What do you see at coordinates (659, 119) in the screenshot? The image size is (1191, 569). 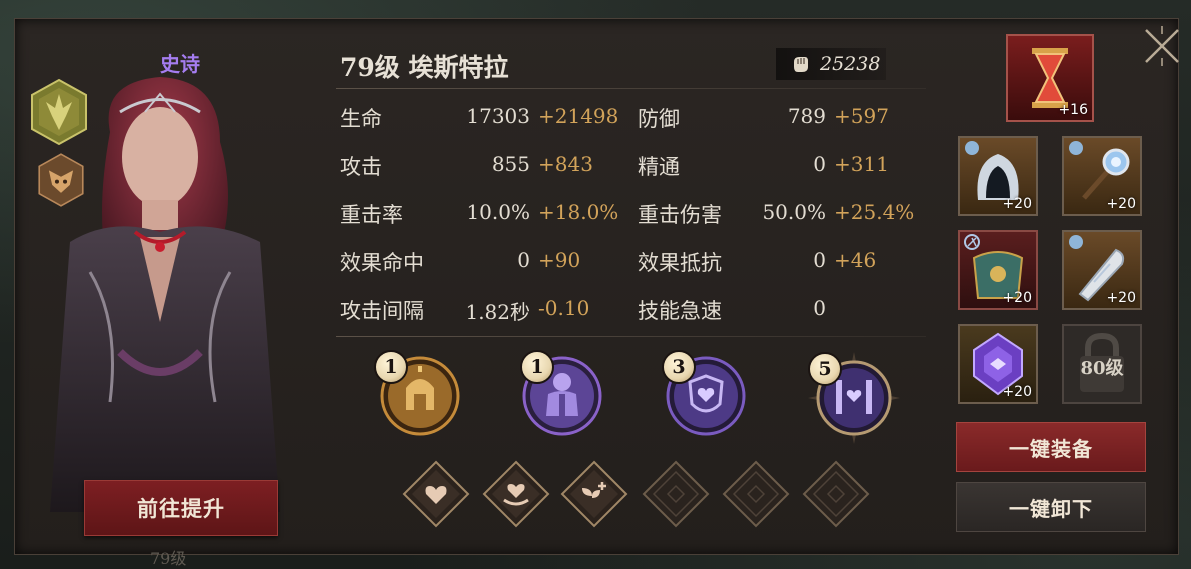 I see `stat-label: 防御` at bounding box center [659, 119].